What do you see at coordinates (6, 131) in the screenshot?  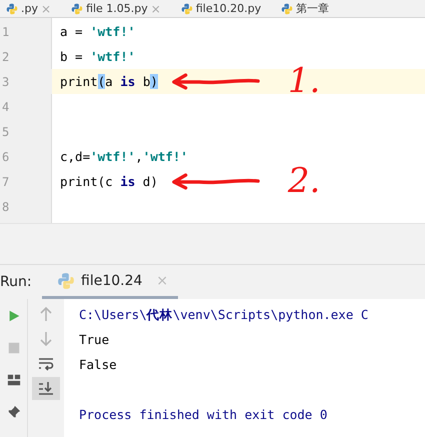 I see `line-number: 5` at bounding box center [6, 131].